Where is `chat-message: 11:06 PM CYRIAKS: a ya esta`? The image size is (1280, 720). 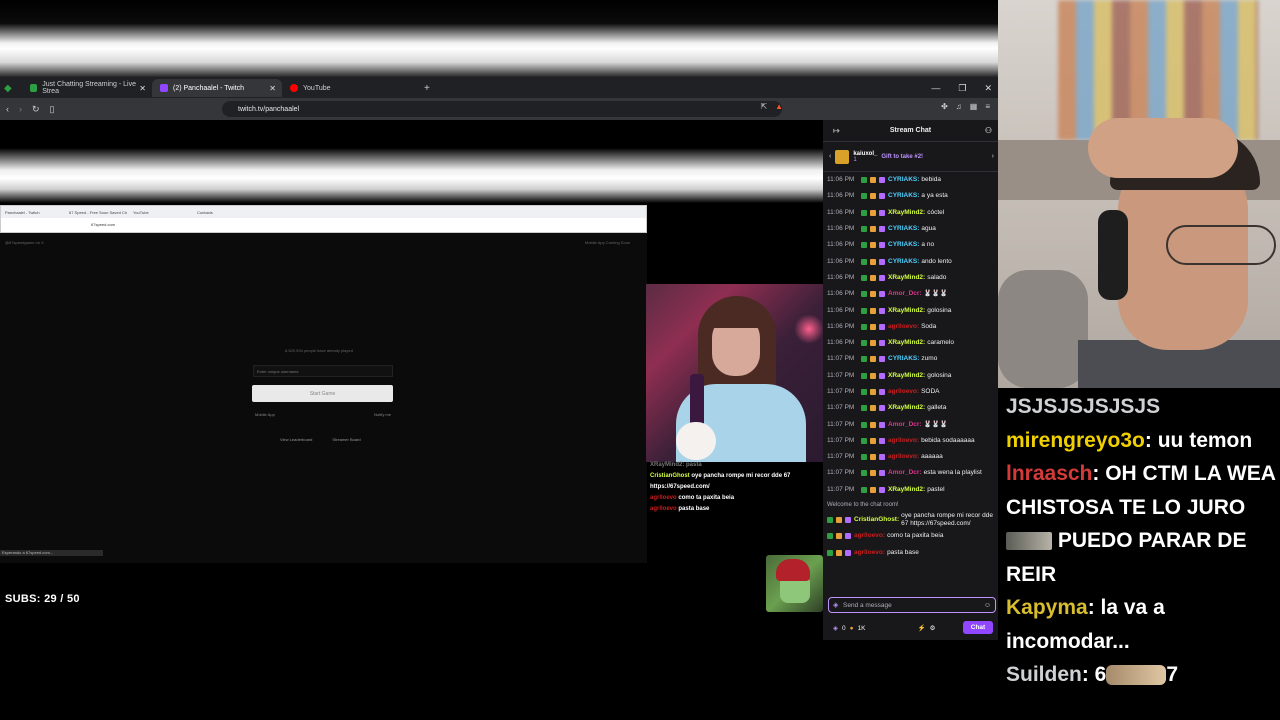
chat-message: 11:06 PM CYRIAKS: a ya esta is located at coordinates (910, 196).